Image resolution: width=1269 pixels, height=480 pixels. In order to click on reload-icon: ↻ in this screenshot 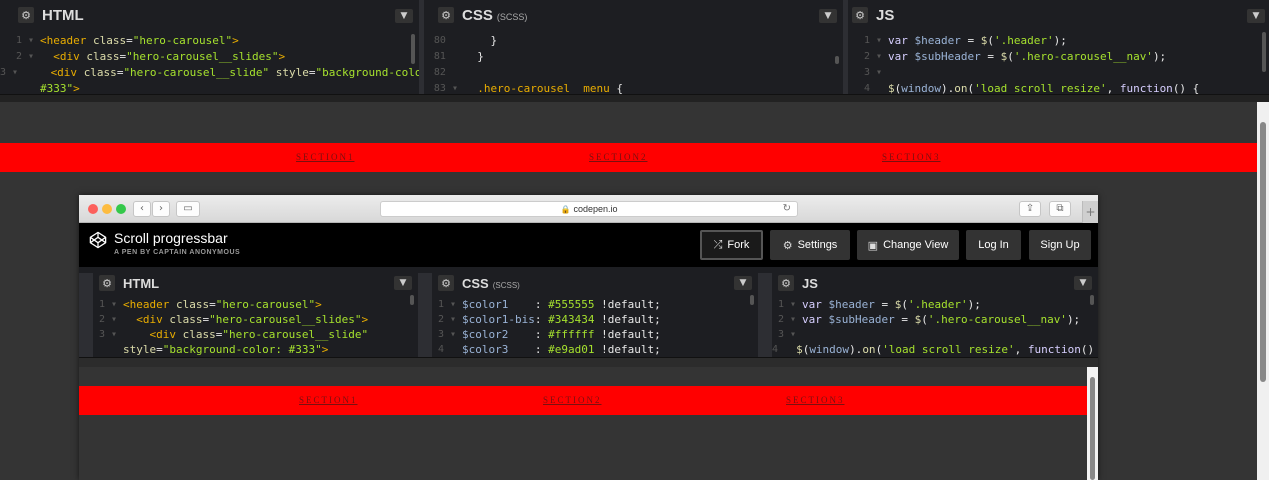, I will do `click(787, 209)`.